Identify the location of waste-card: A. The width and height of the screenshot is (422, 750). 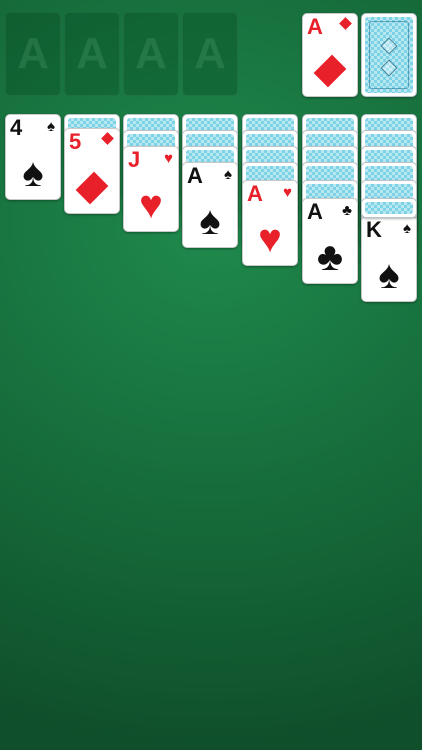
(330, 55).